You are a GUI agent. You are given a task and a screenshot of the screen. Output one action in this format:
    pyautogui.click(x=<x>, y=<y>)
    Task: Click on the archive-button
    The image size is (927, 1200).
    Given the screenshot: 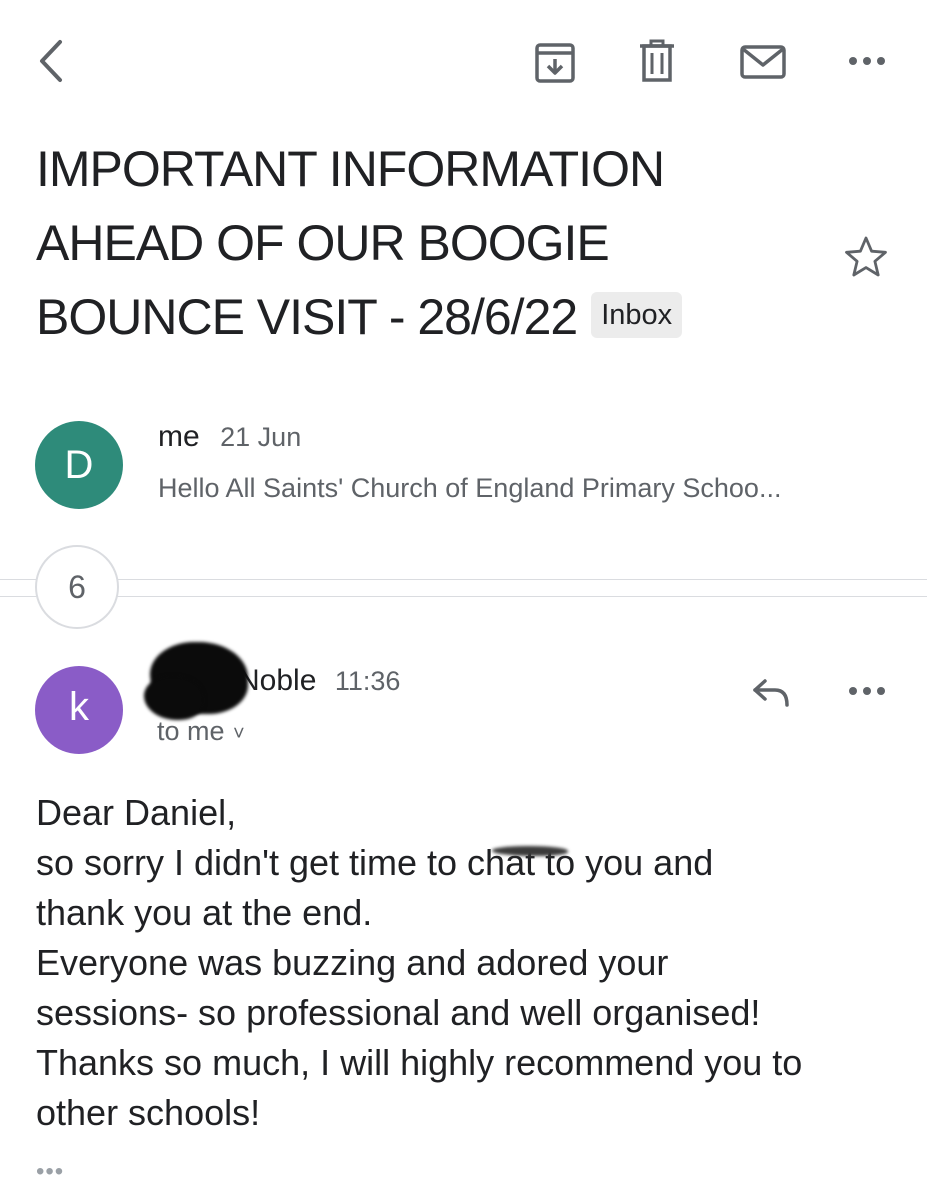 What is the action you would take?
    pyautogui.click(x=555, y=63)
    